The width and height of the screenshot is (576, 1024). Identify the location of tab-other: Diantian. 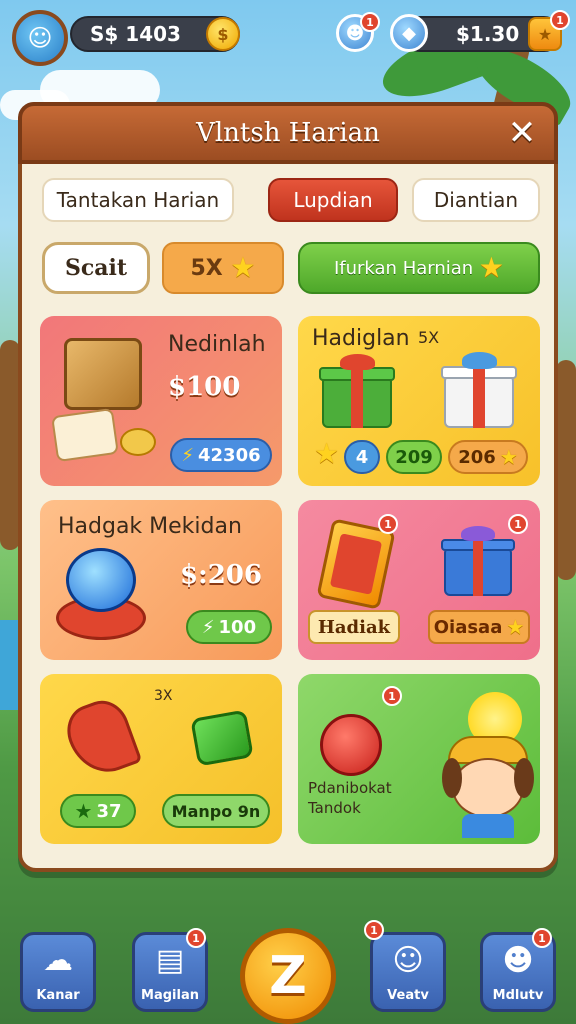
(476, 200).